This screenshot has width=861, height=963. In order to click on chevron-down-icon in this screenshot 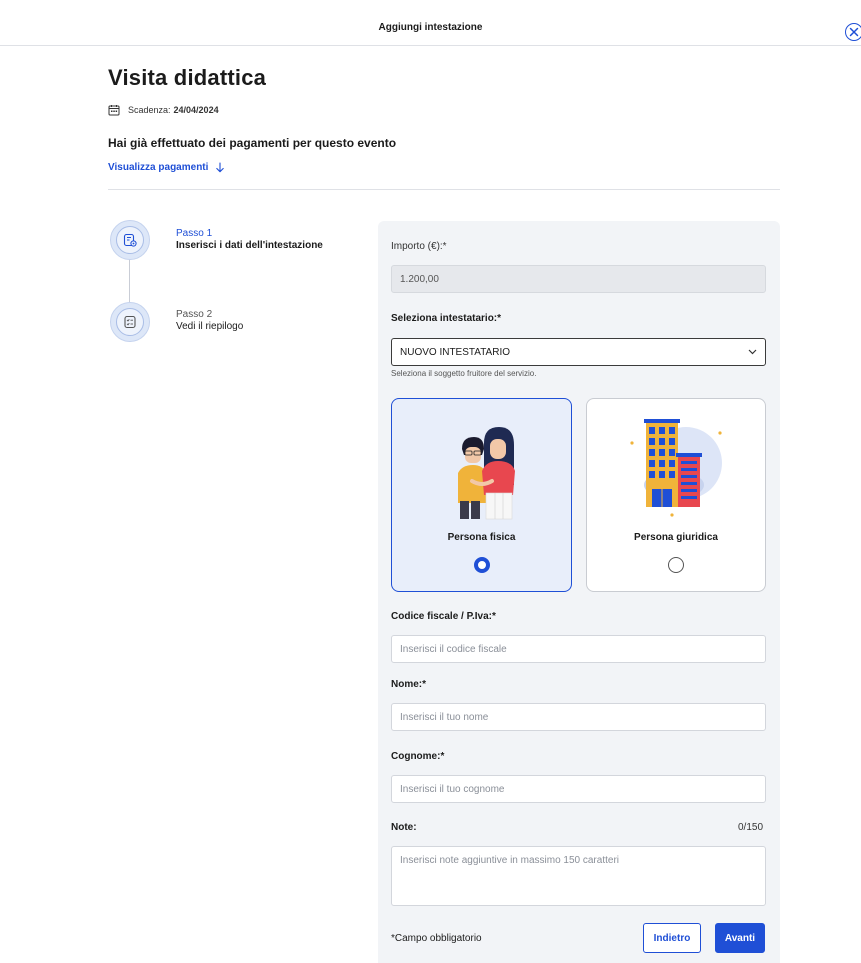, I will do `click(752, 352)`.